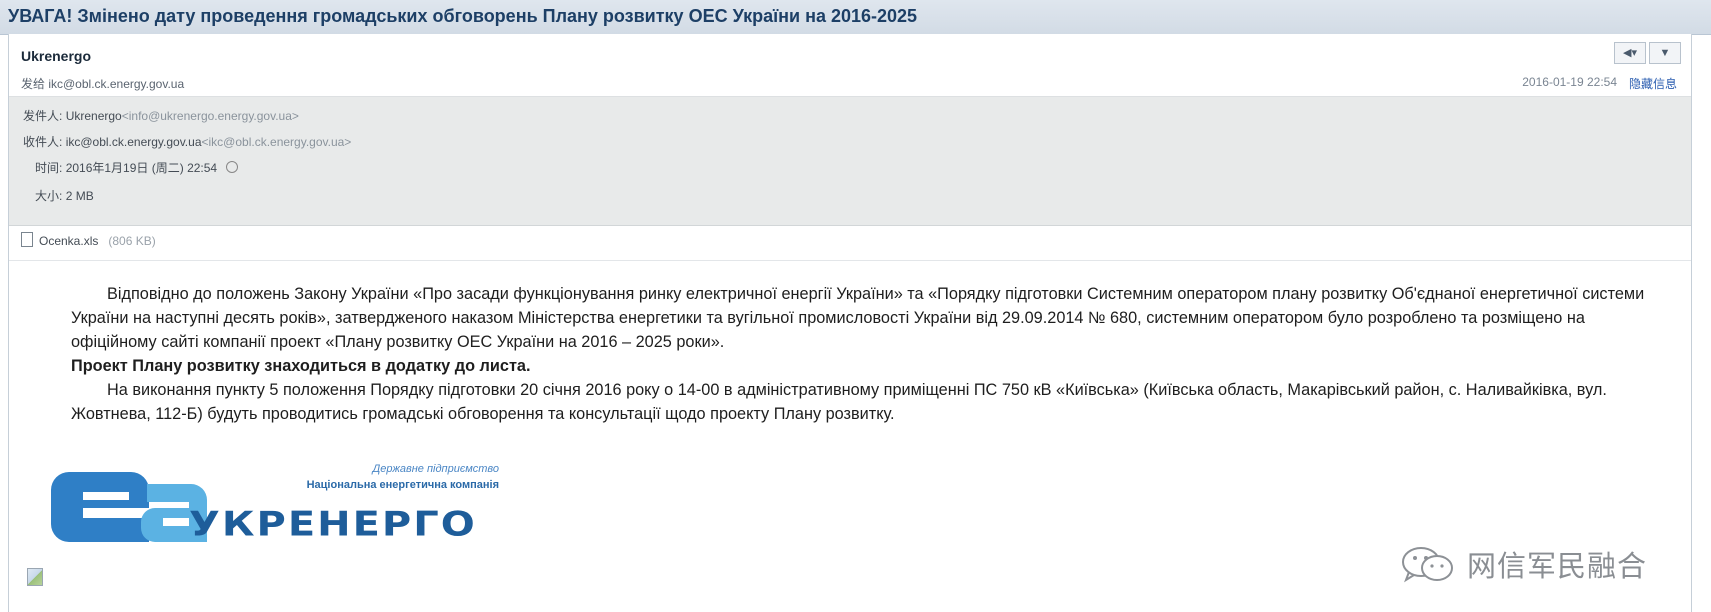 This screenshot has width=1711, height=612. I want to click on to-email: <ikc@obl.ck.energy.gov.ua>, so click(276, 142).